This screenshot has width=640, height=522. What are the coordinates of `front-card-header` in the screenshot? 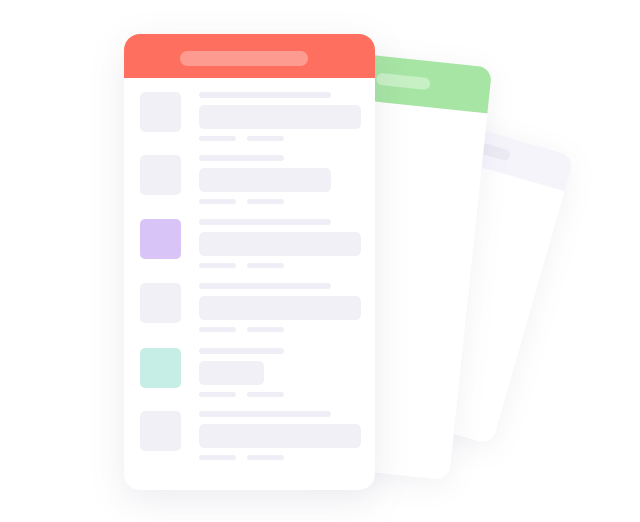 It's located at (249, 56).